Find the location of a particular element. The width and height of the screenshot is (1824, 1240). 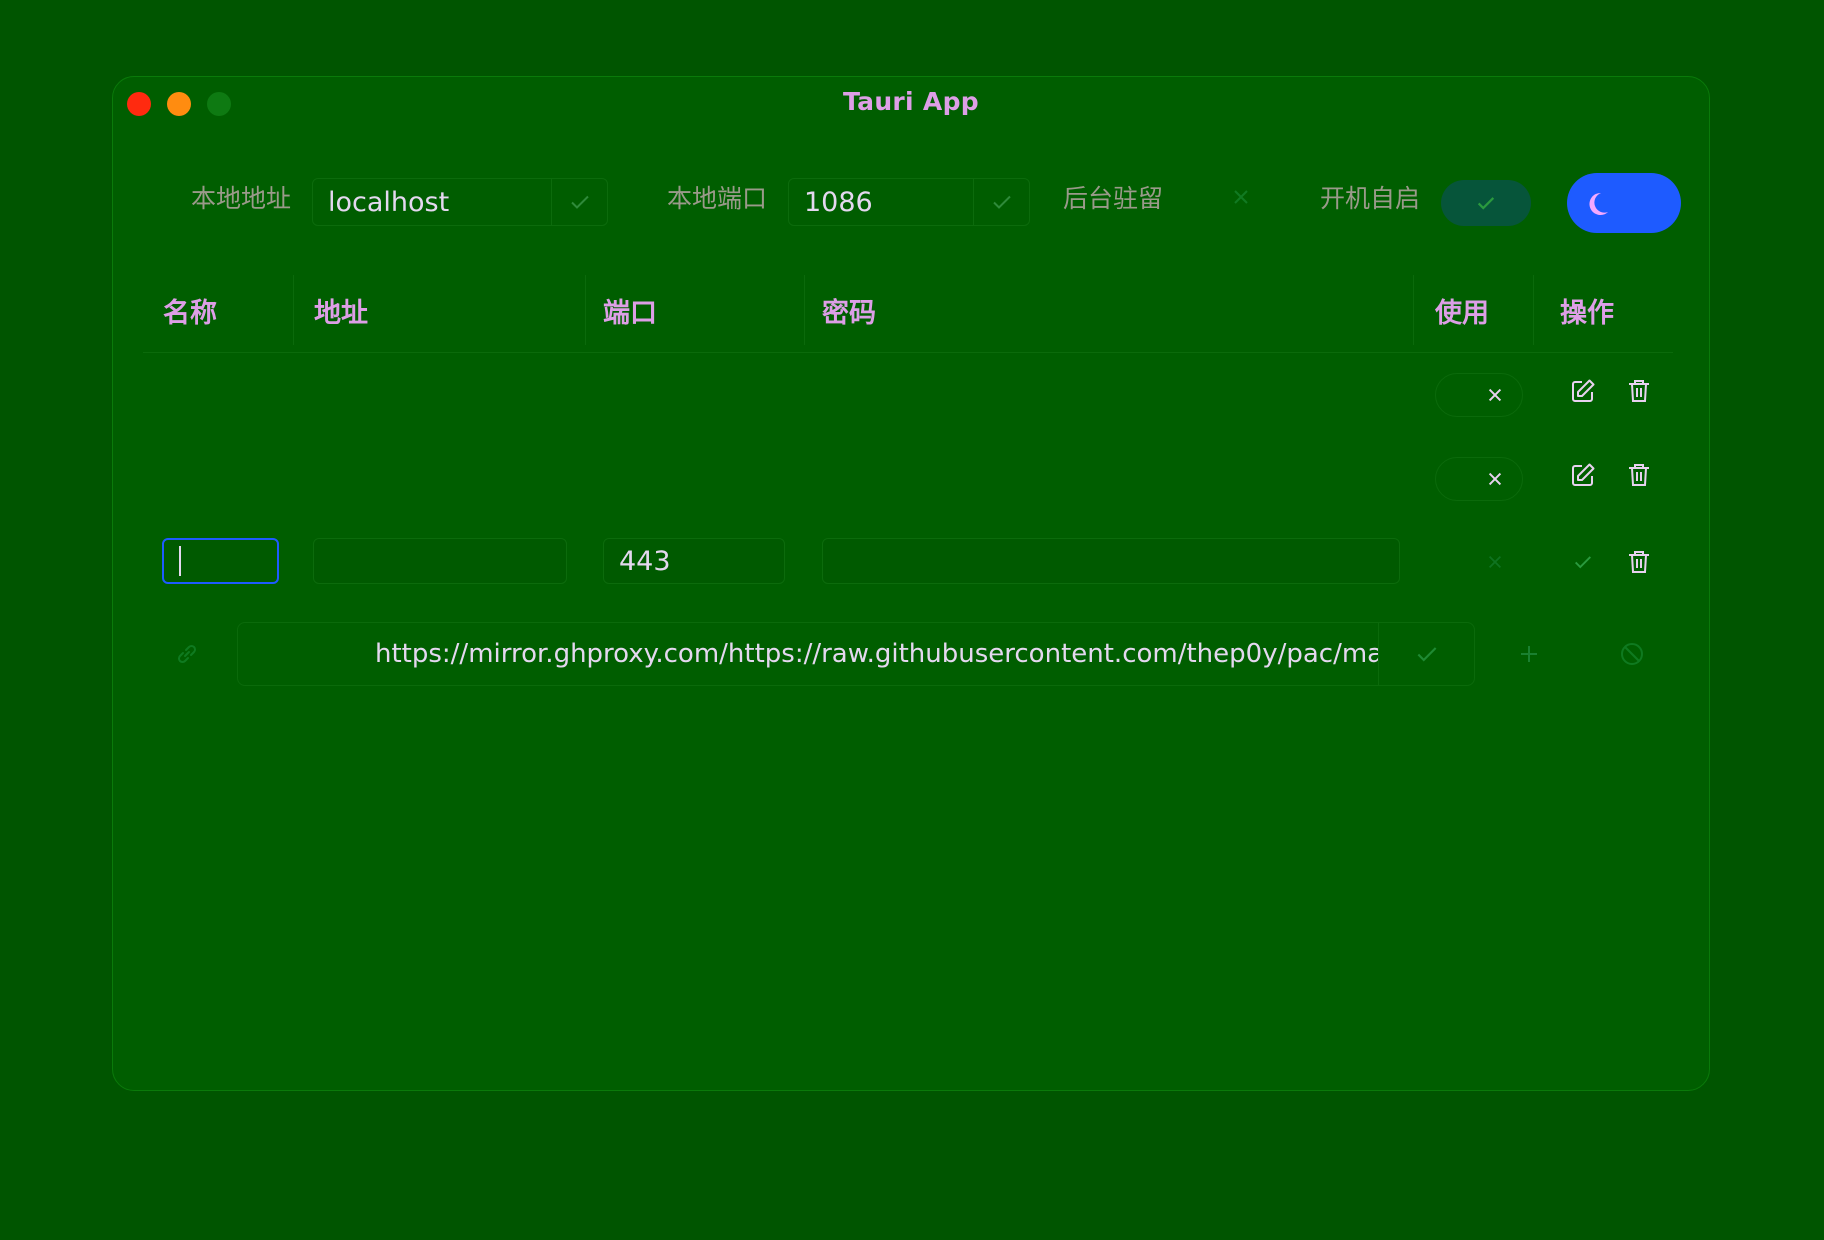

autostart-label-wrap: 开机自启 is located at coordinates (1370, 197).